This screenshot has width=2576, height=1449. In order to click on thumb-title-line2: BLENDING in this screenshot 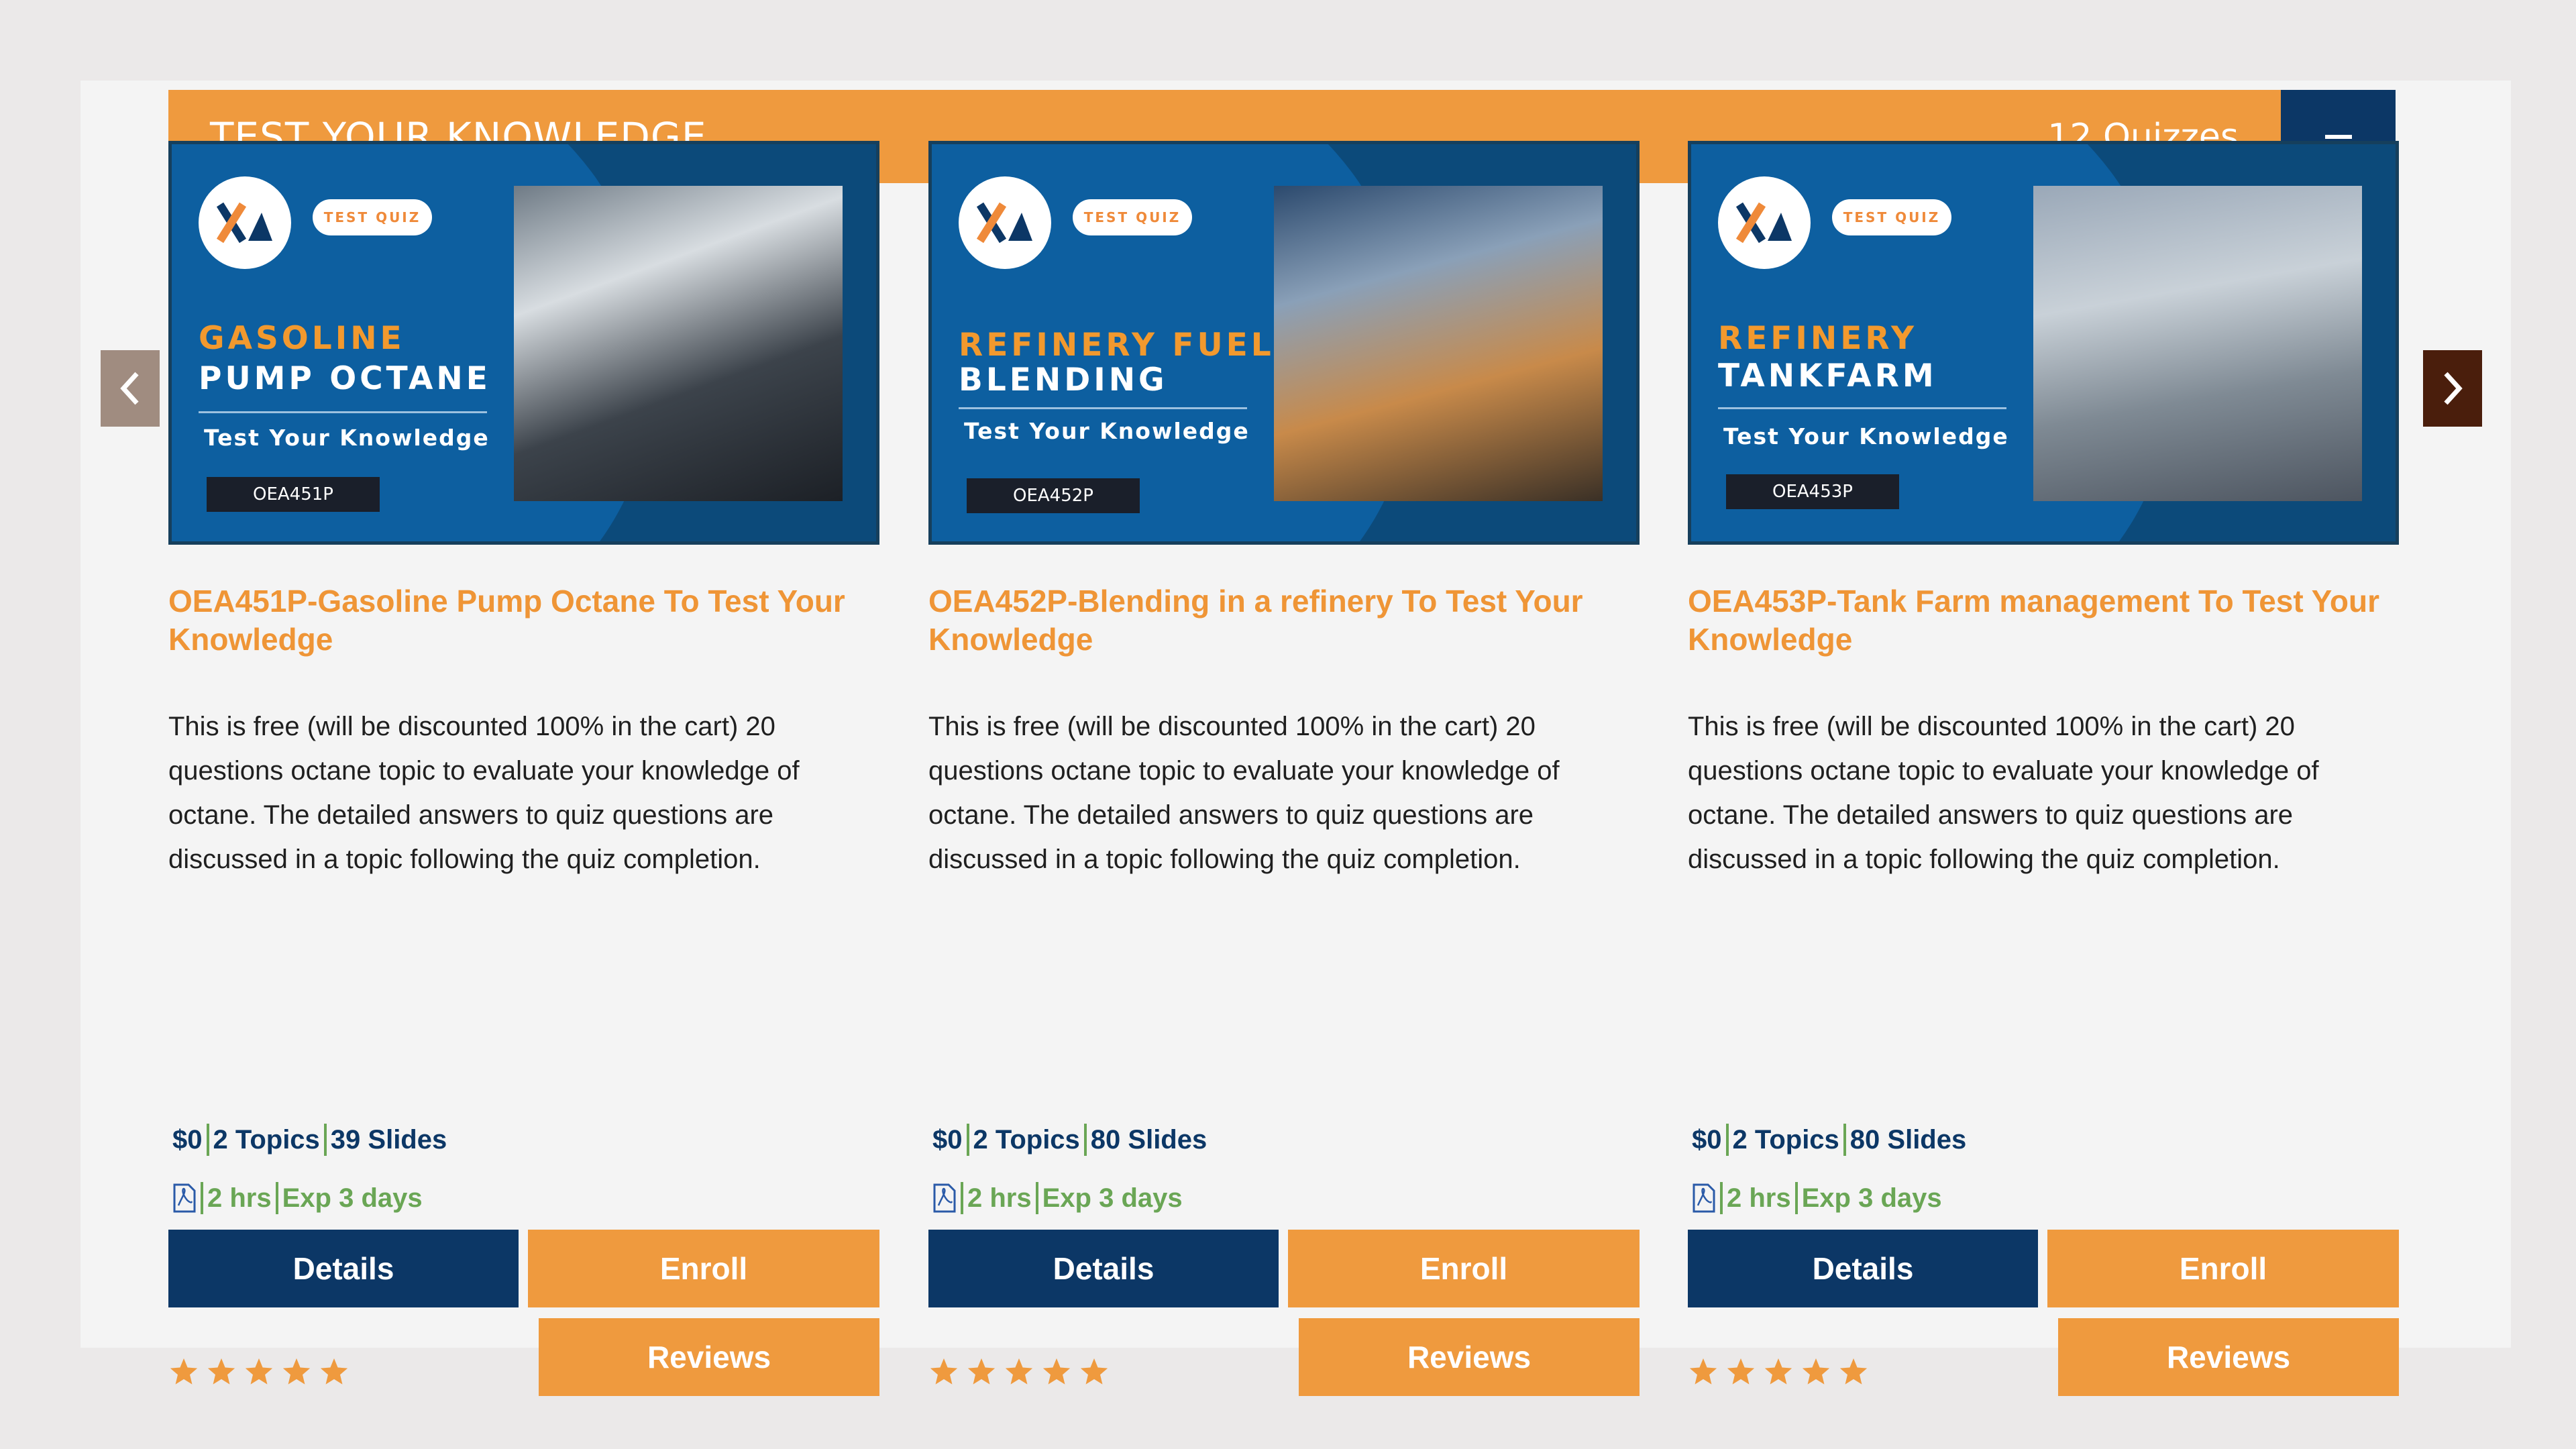, I will do `click(1063, 380)`.